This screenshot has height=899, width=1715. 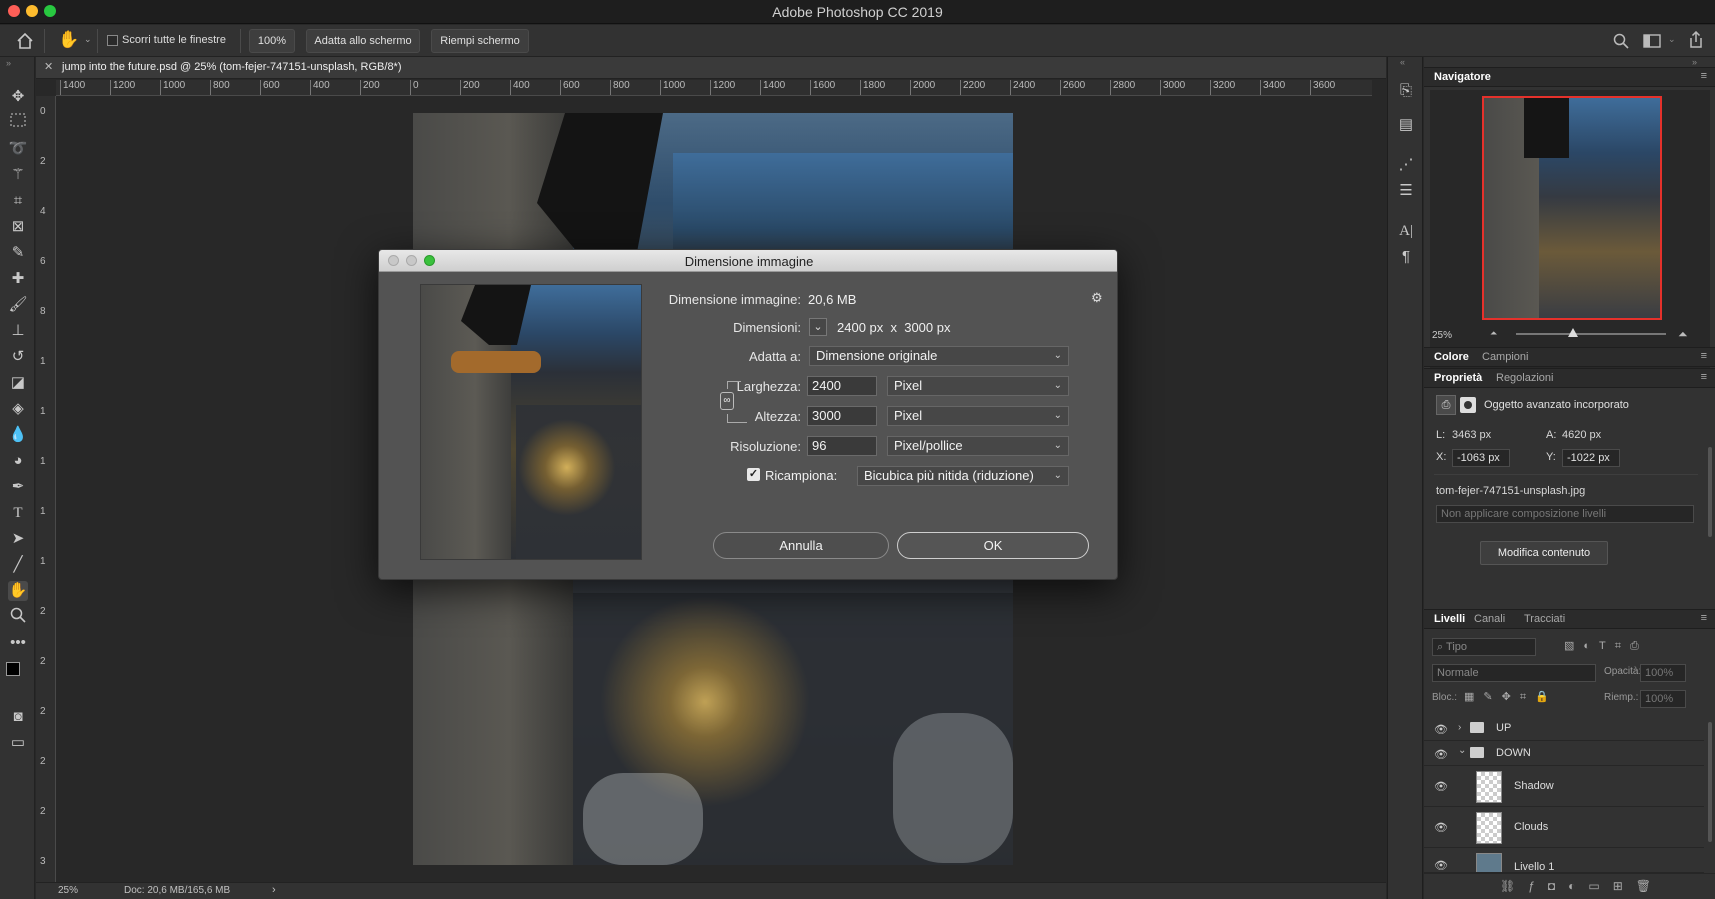 What do you see at coordinates (18, 97) in the screenshot?
I see `move-tool-icon: ✥` at bounding box center [18, 97].